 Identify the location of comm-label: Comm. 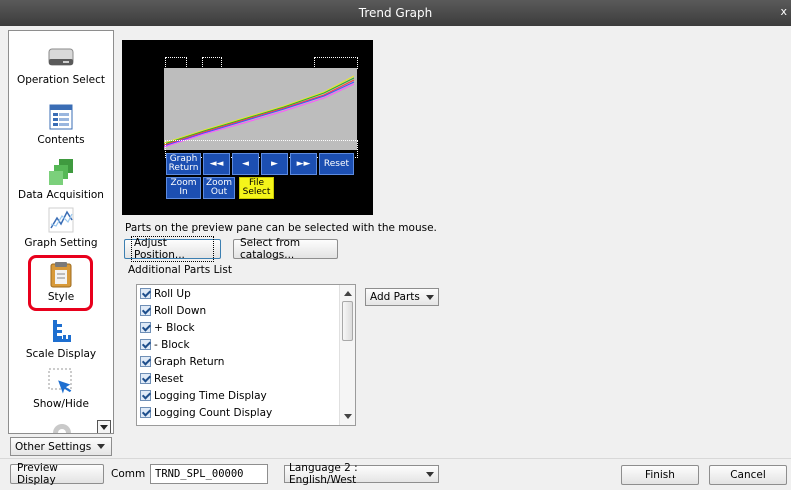
(128, 474).